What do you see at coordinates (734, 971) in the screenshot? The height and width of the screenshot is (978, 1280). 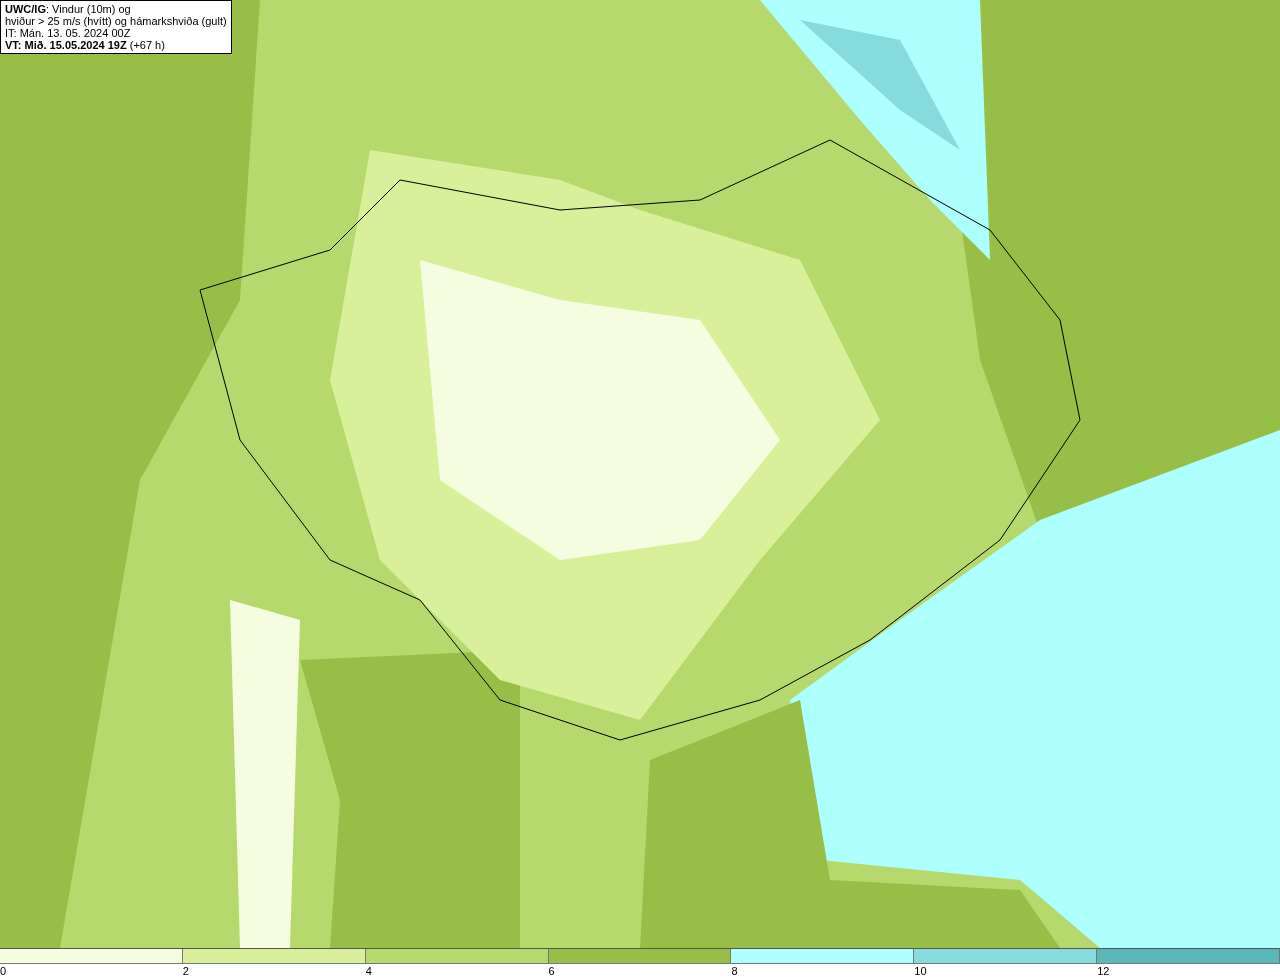 I see `legend-tick-label: 8` at bounding box center [734, 971].